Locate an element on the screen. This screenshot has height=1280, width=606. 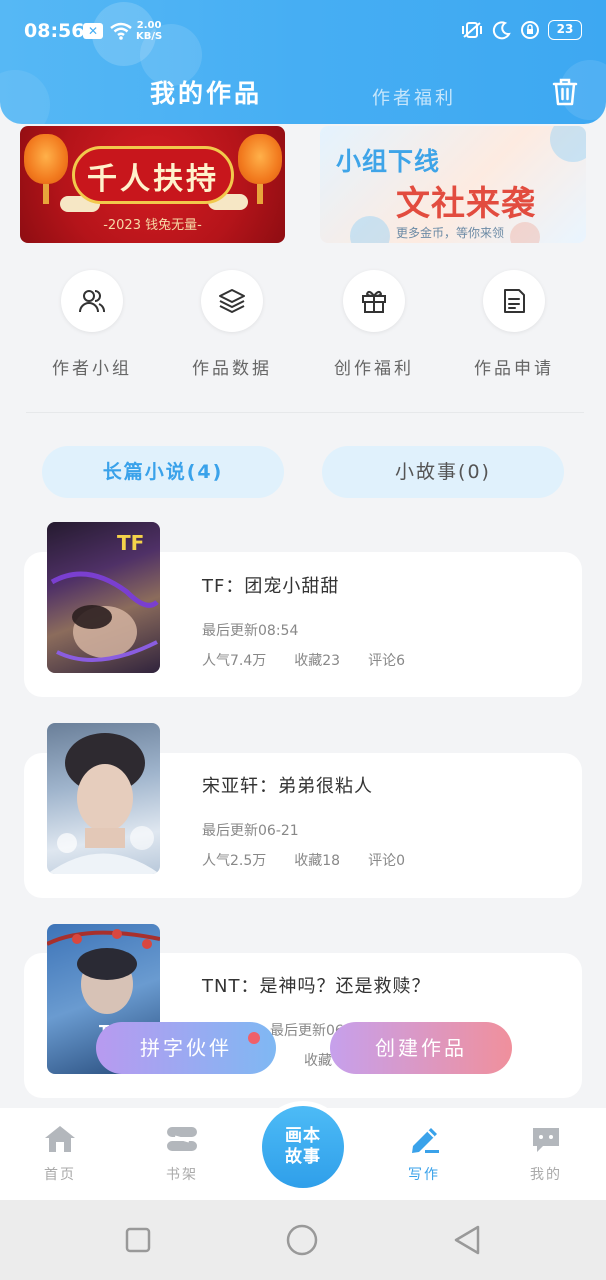
picture-story-button: 画本 故事 is located at coordinates (303, 1147).